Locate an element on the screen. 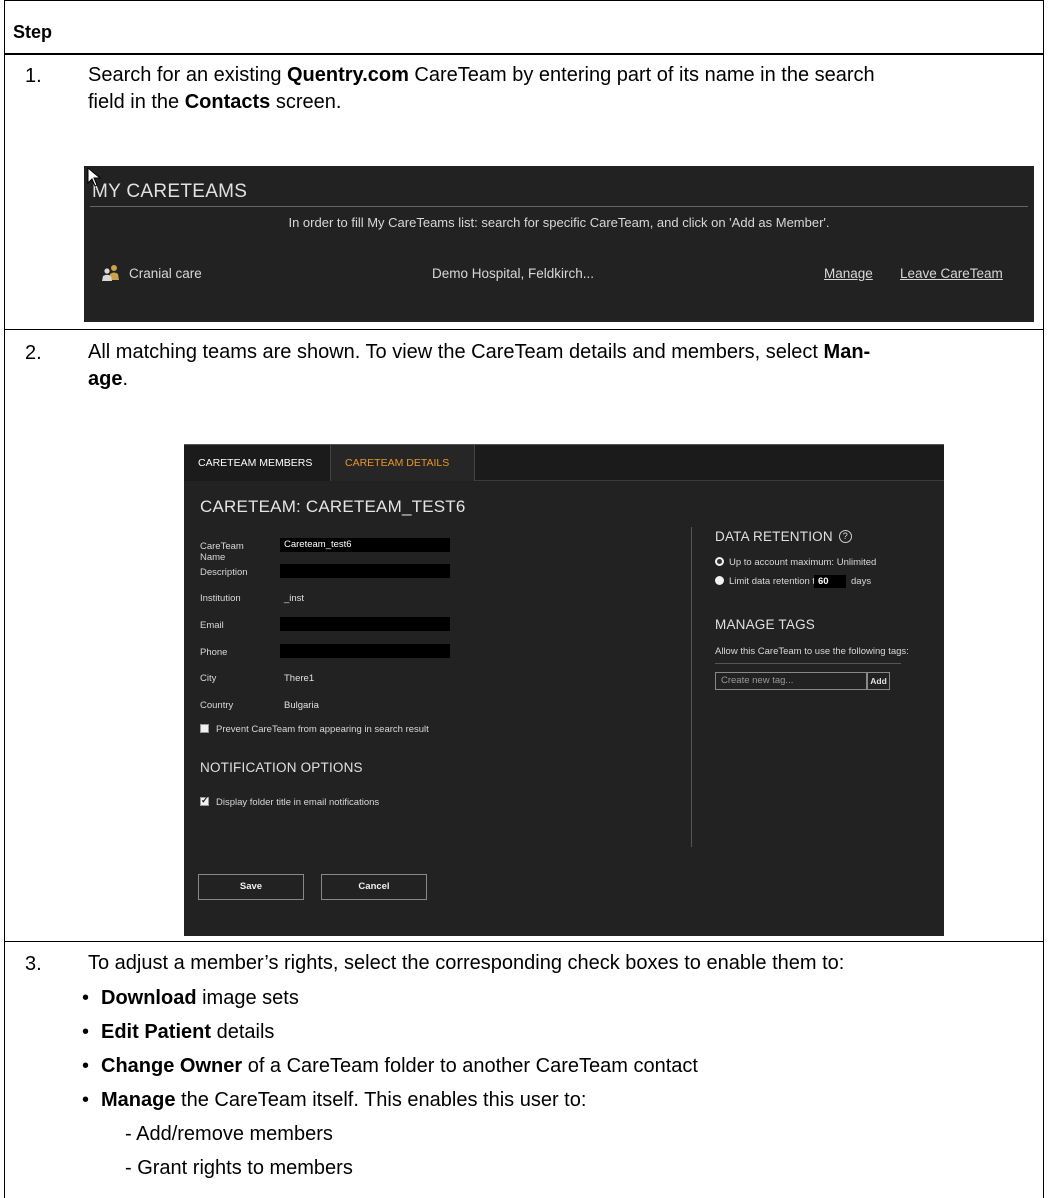 This screenshot has height=1198, width=1050. city-label: City is located at coordinates (208, 678).